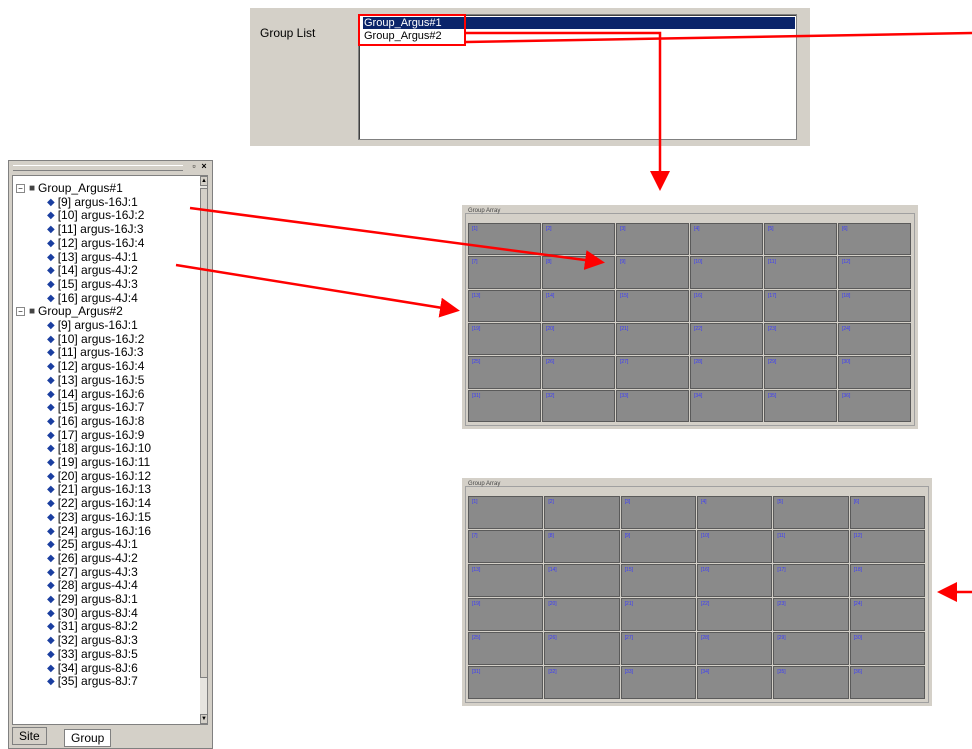 This screenshot has width=972, height=749. What do you see at coordinates (568, 111) in the screenshot?
I see `arrow-list-to-grid1` at bounding box center [568, 111].